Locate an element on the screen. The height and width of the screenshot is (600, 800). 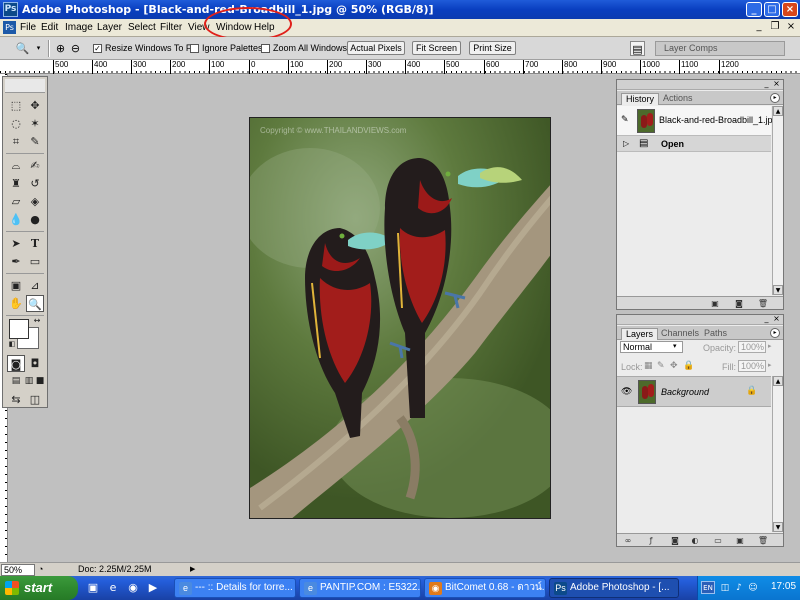
eraser-tool-icon: ▱ is located at coordinates (16, 201).